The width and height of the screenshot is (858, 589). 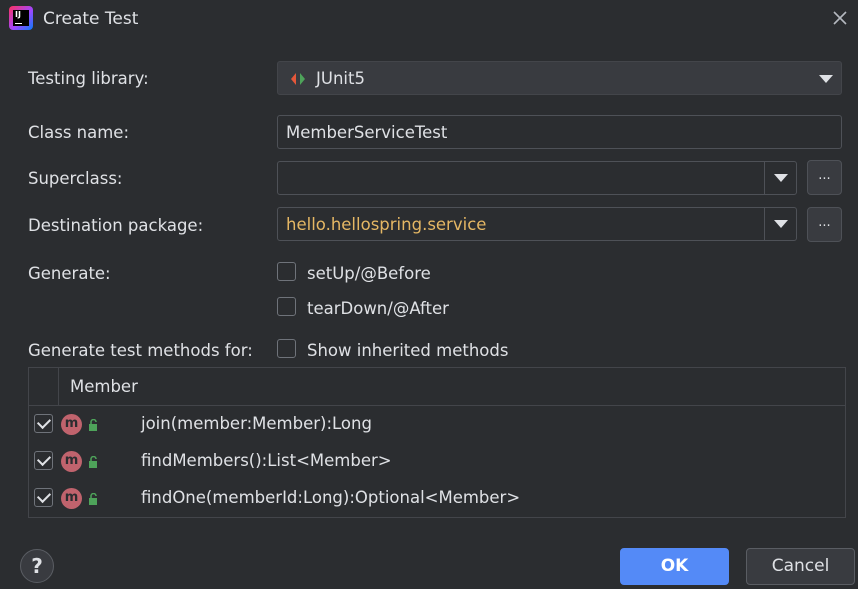 I want to click on teardown-checkbox, so click(x=286, y=306).